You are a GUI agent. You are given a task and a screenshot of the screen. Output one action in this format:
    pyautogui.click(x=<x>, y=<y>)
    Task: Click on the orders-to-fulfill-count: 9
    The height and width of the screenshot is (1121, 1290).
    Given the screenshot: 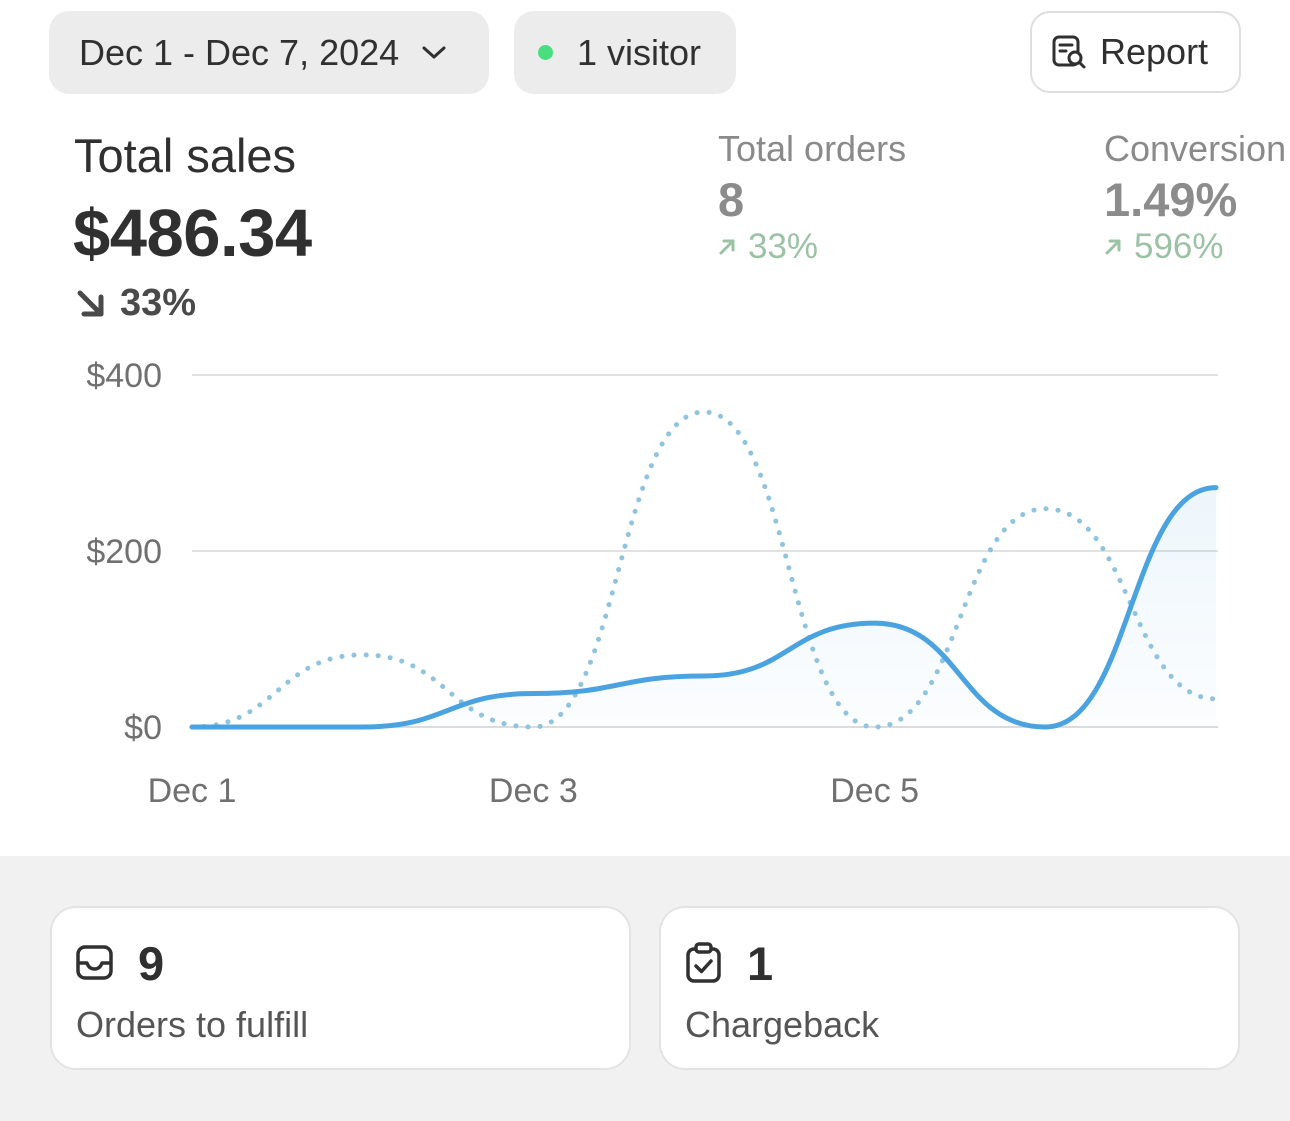 What is the action you would take?
    pyautogui.click(x=151, y=963)
    